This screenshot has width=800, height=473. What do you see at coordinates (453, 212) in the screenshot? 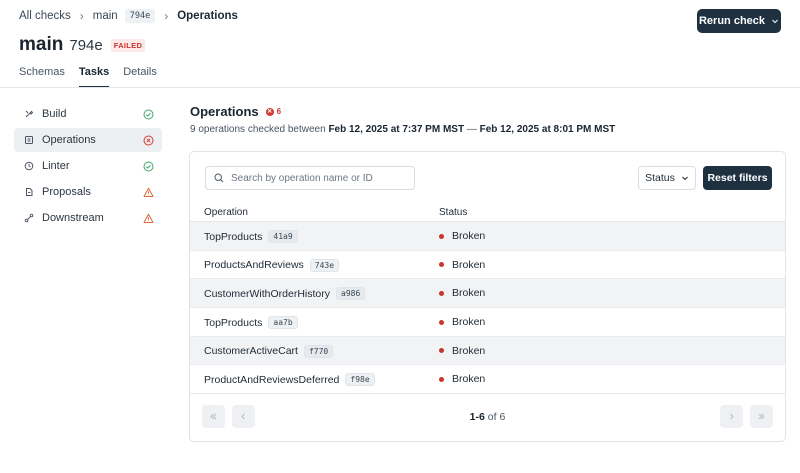
I see `column-header-status: Status` at bounding box center [453, 212].